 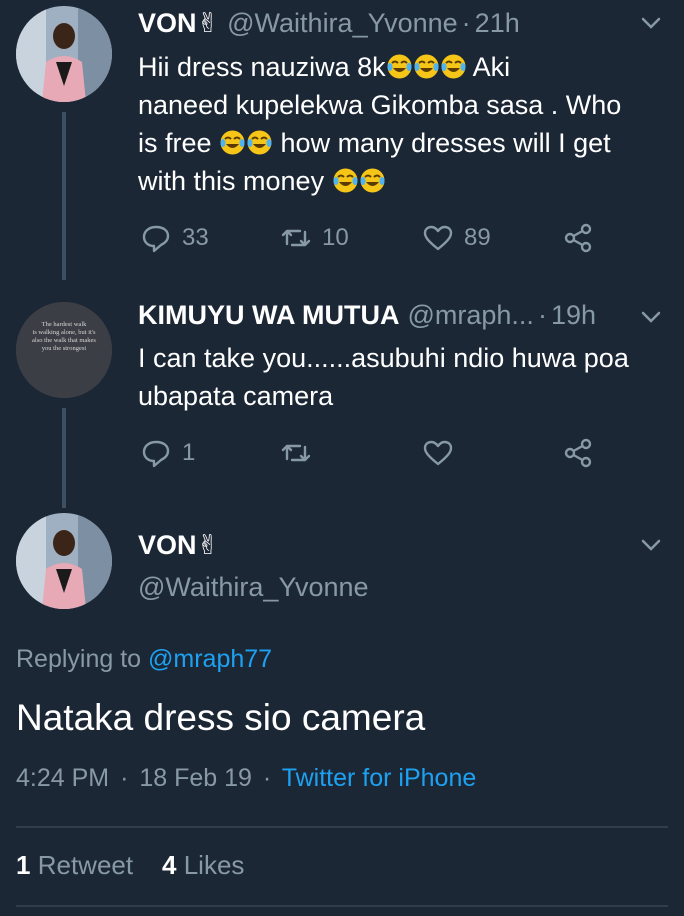 I want to click on tweet-header: VON✌ @Waithira_Yvonne · 21h, so click(x=329, y=23).